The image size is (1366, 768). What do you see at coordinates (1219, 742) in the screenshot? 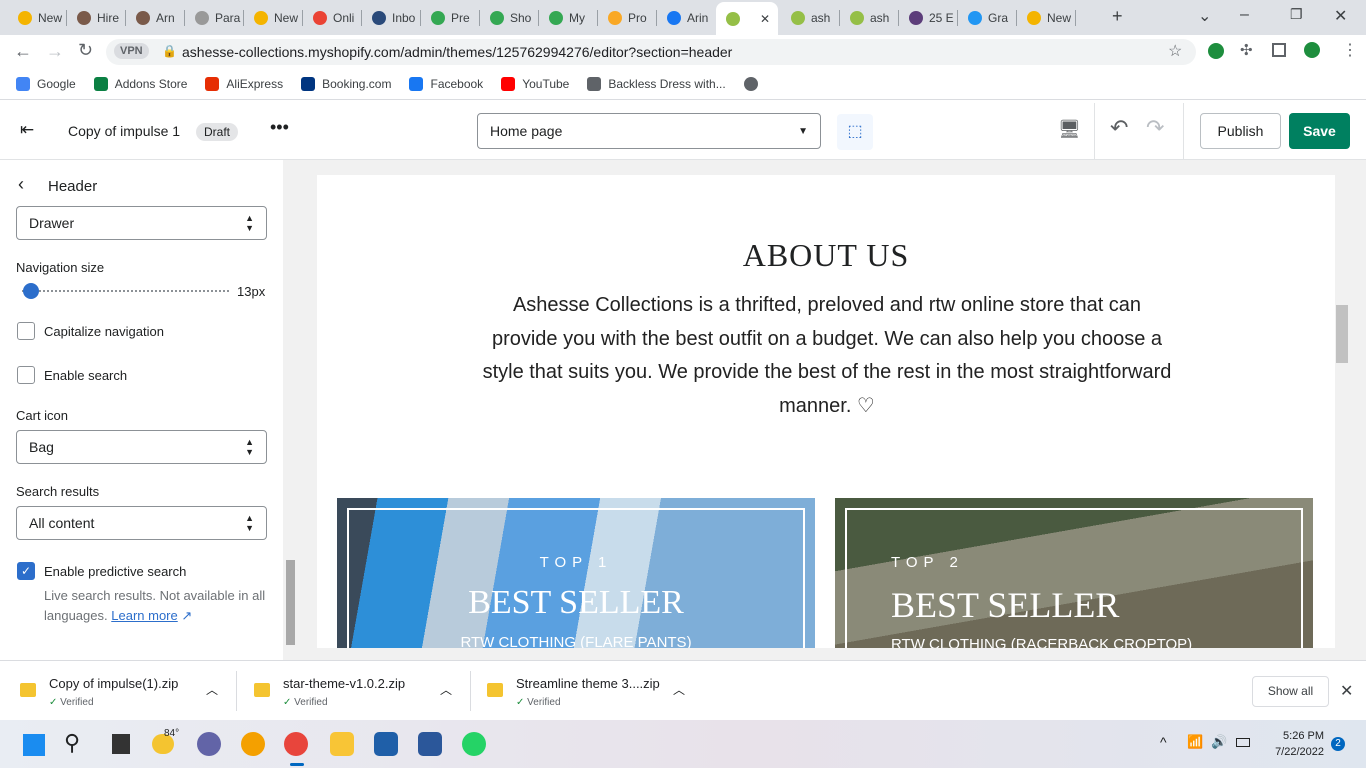
I see `volume-icon: 🔊` at bounding box center [1219, 742].